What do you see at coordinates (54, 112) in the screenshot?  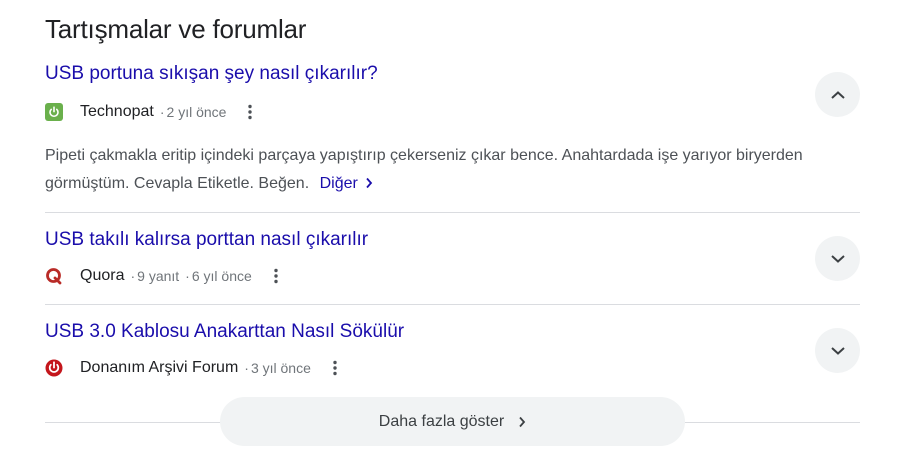 I see `power-icon` at bounding box center [54, 112].